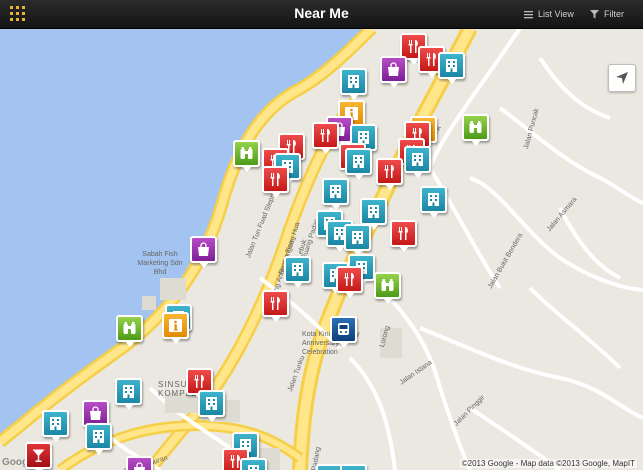 The image size is (643, 470). I want to click on map-pin-info, so click(175, 328).